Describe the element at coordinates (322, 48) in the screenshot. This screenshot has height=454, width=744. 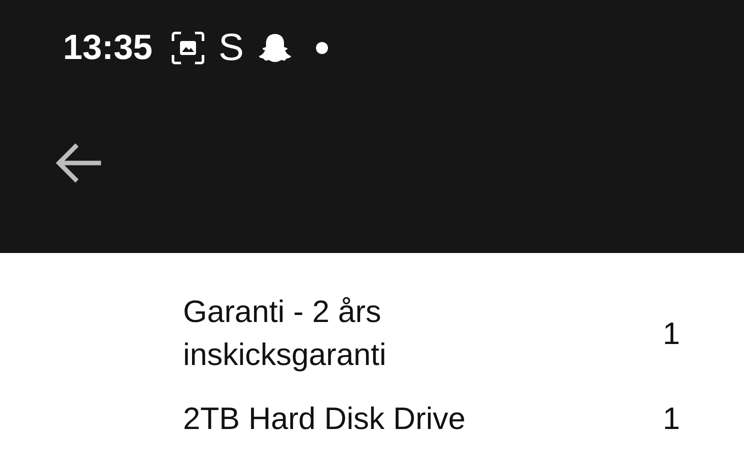
I see `notification-dot-icon` at that location.